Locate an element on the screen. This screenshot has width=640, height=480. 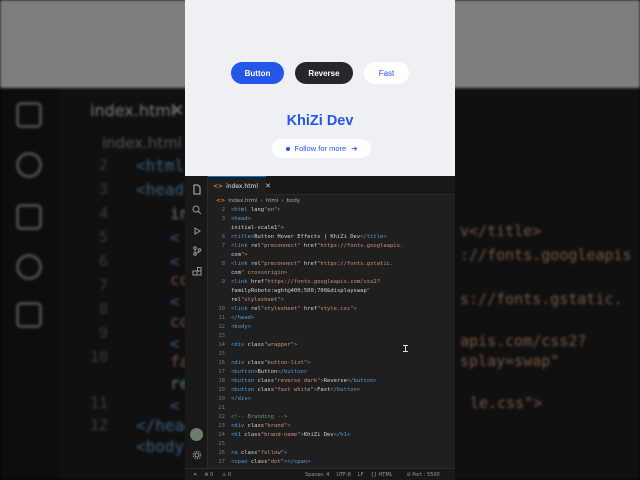
indentation: Spaces: 4 is located at coordinates (317, 475).